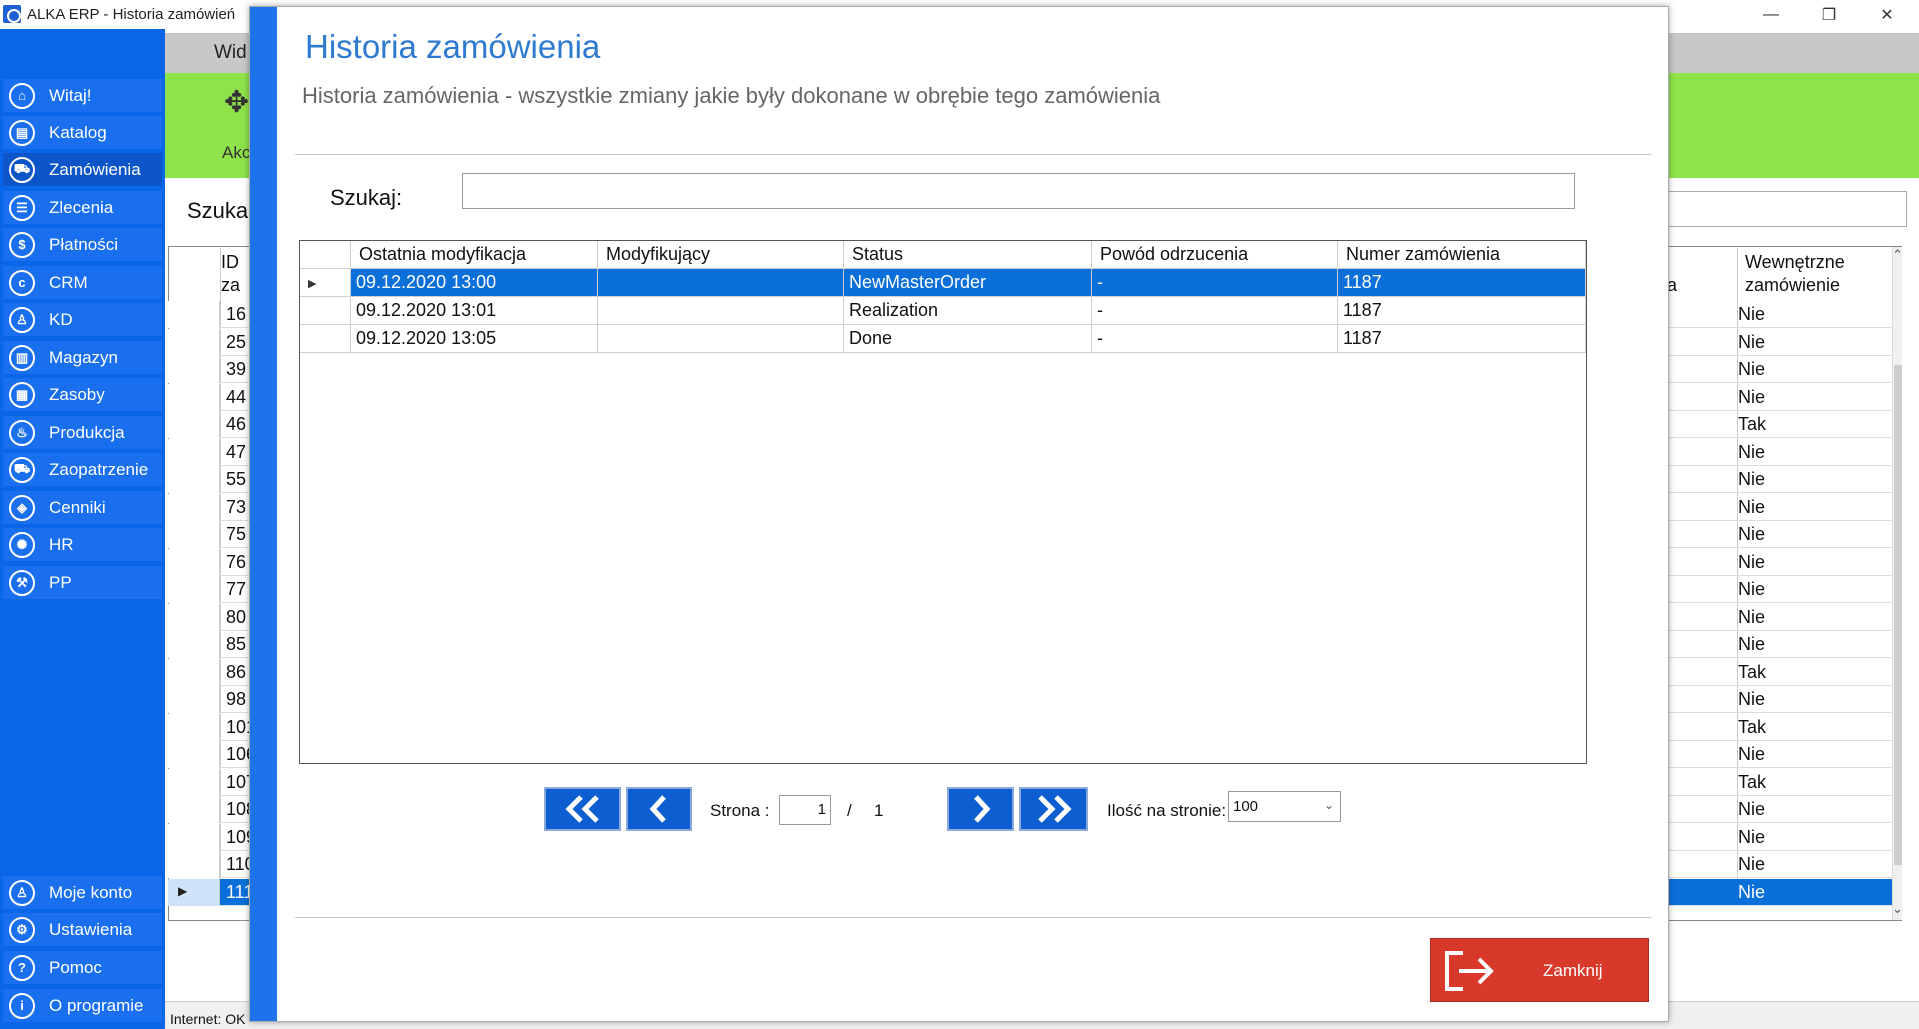 The image size is (1919, 1029). I want to click on order-id-cell: 86, so click(236, 671).